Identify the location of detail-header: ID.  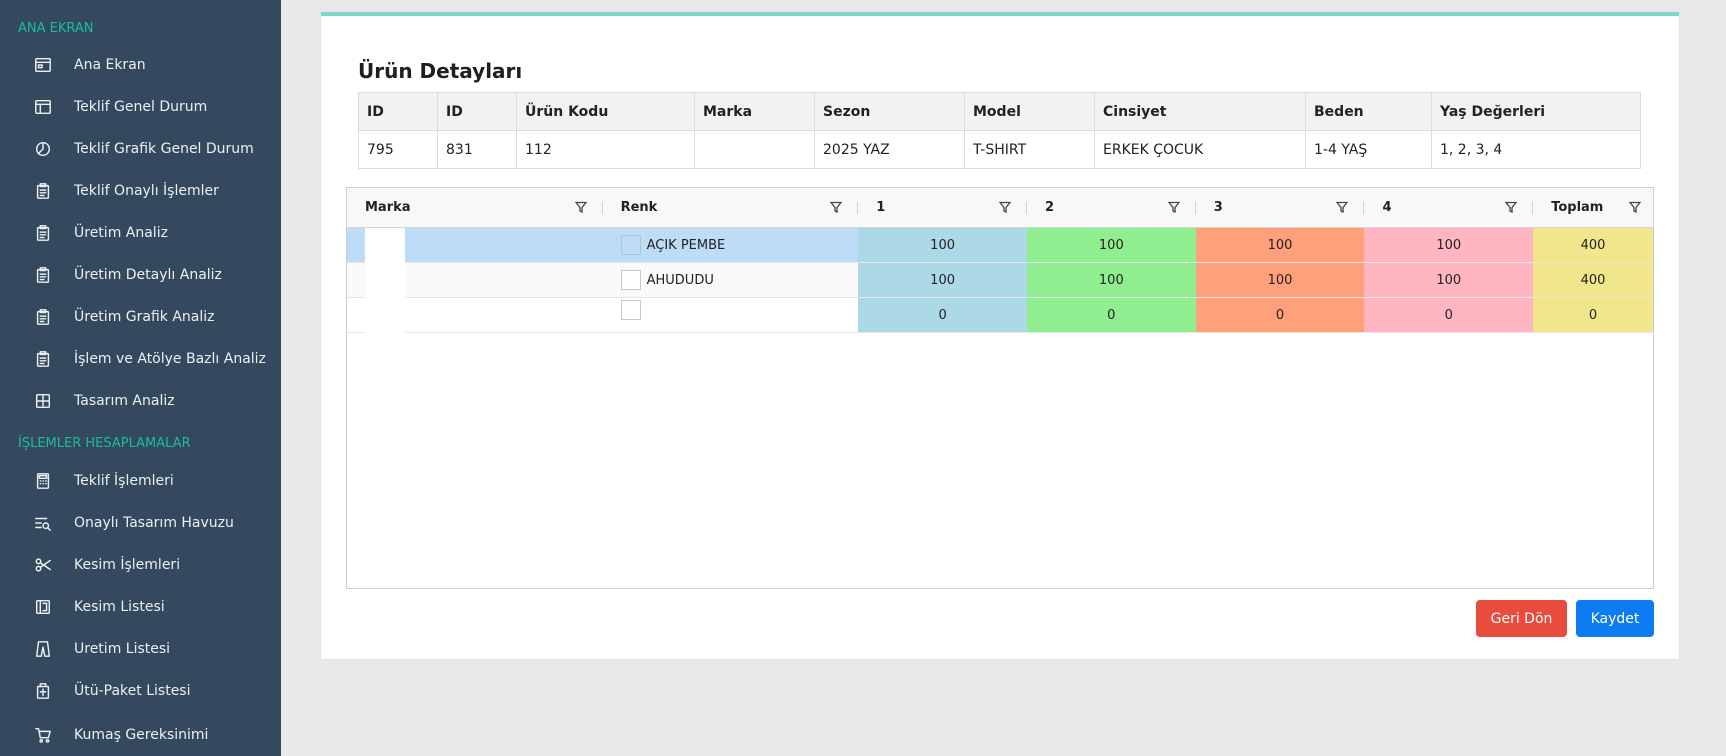
(477, 111).